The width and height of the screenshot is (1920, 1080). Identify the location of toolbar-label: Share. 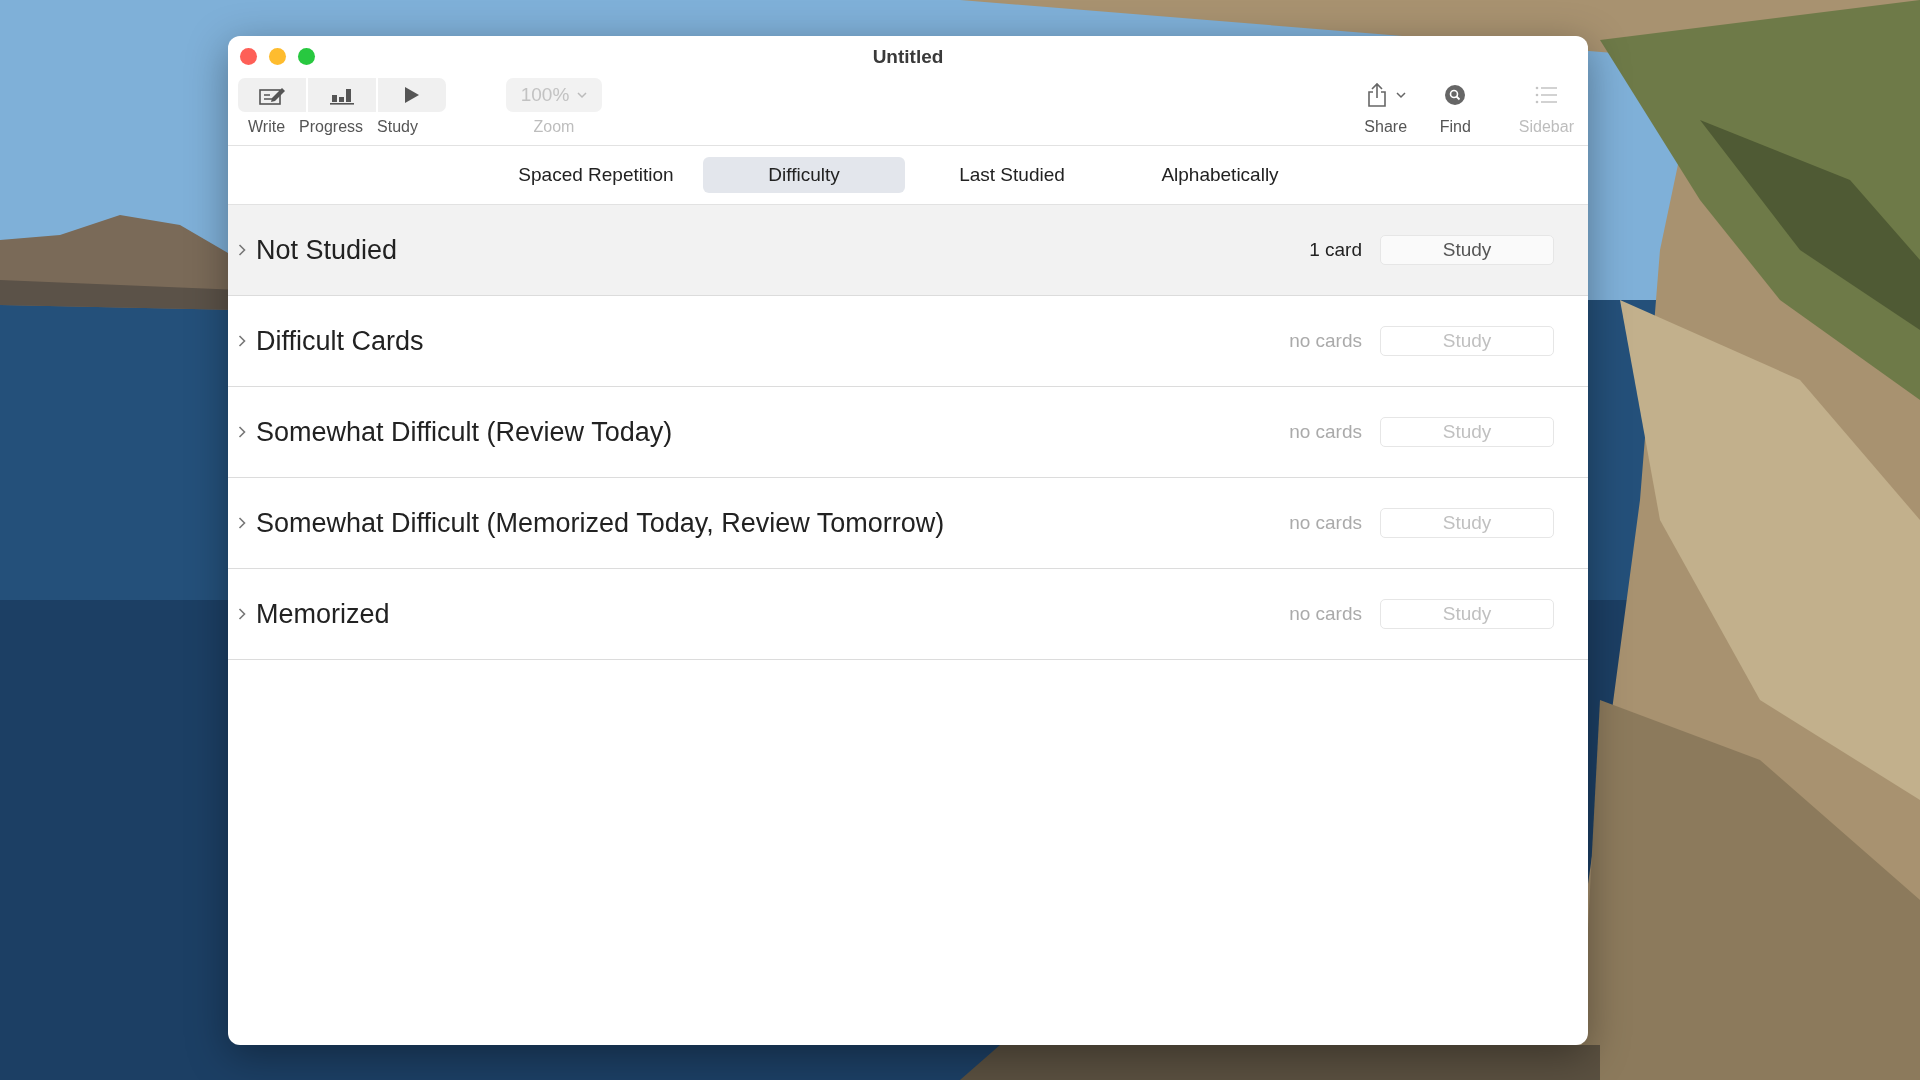
(1386, 127).